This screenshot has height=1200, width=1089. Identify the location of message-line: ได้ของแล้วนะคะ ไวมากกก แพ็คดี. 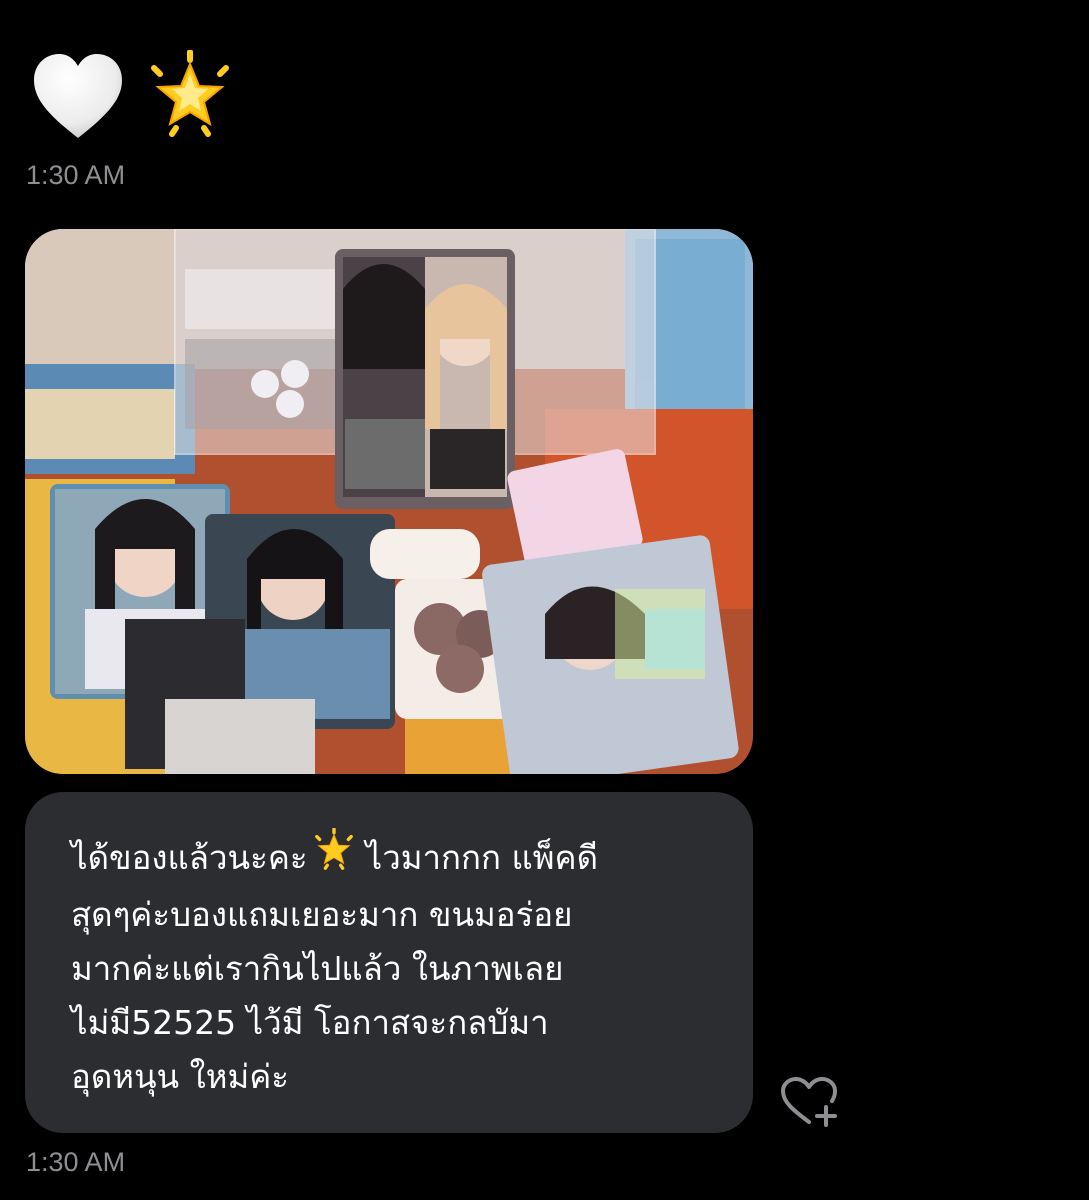
(390, 857).